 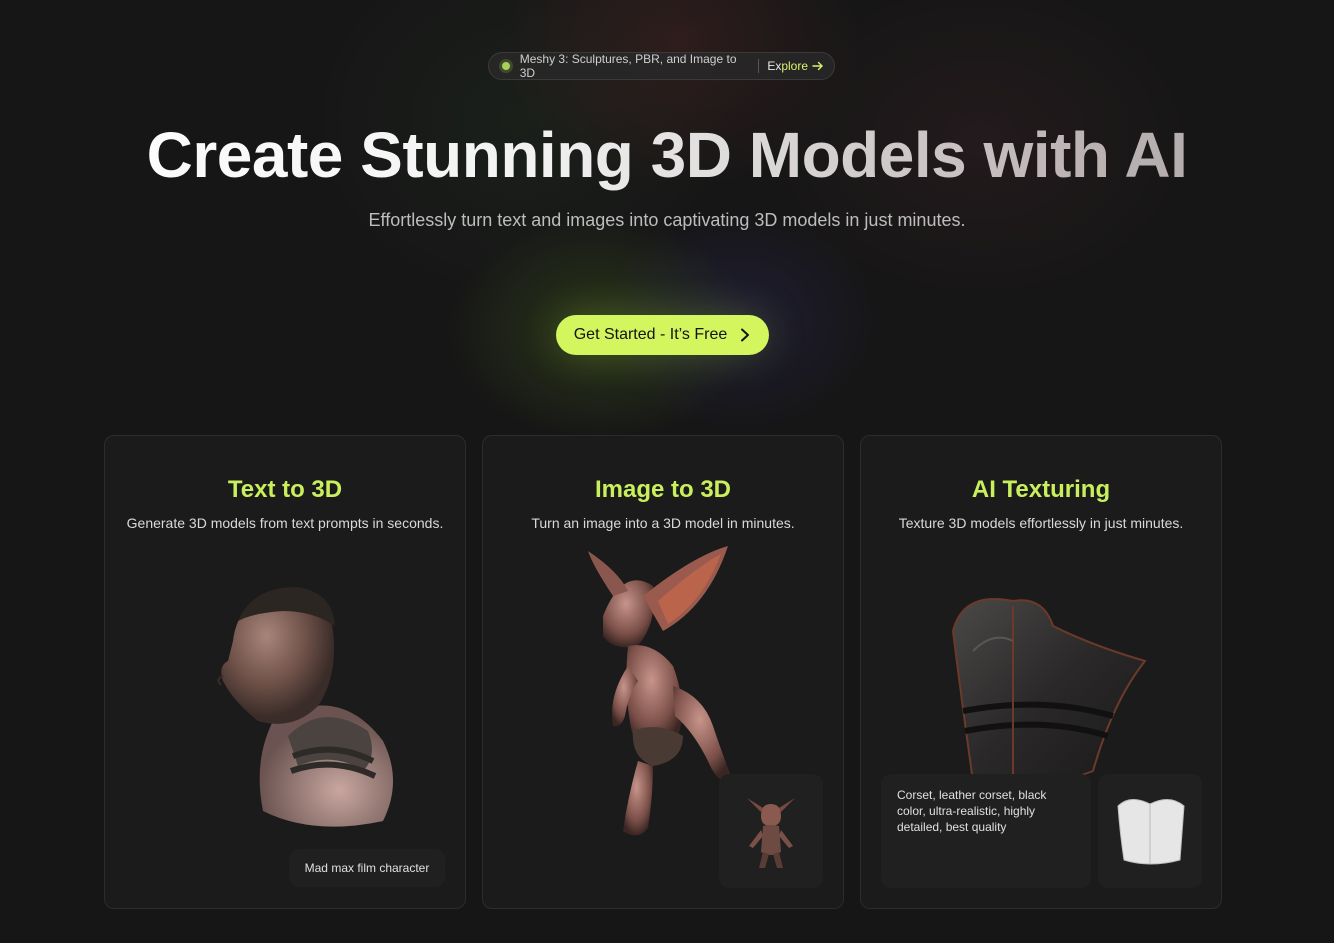 What do you see at coordinates (650, 334) in the screenshot?
I see `get-started-label: Get Started - It’s Free` at bounding box center [650, 334].